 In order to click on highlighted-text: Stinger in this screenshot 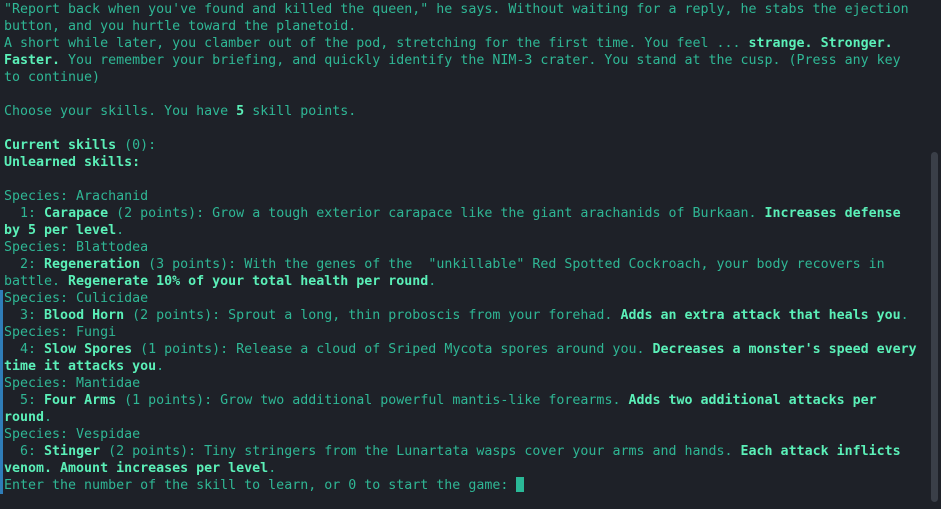, I will do `click(72, 451)`.